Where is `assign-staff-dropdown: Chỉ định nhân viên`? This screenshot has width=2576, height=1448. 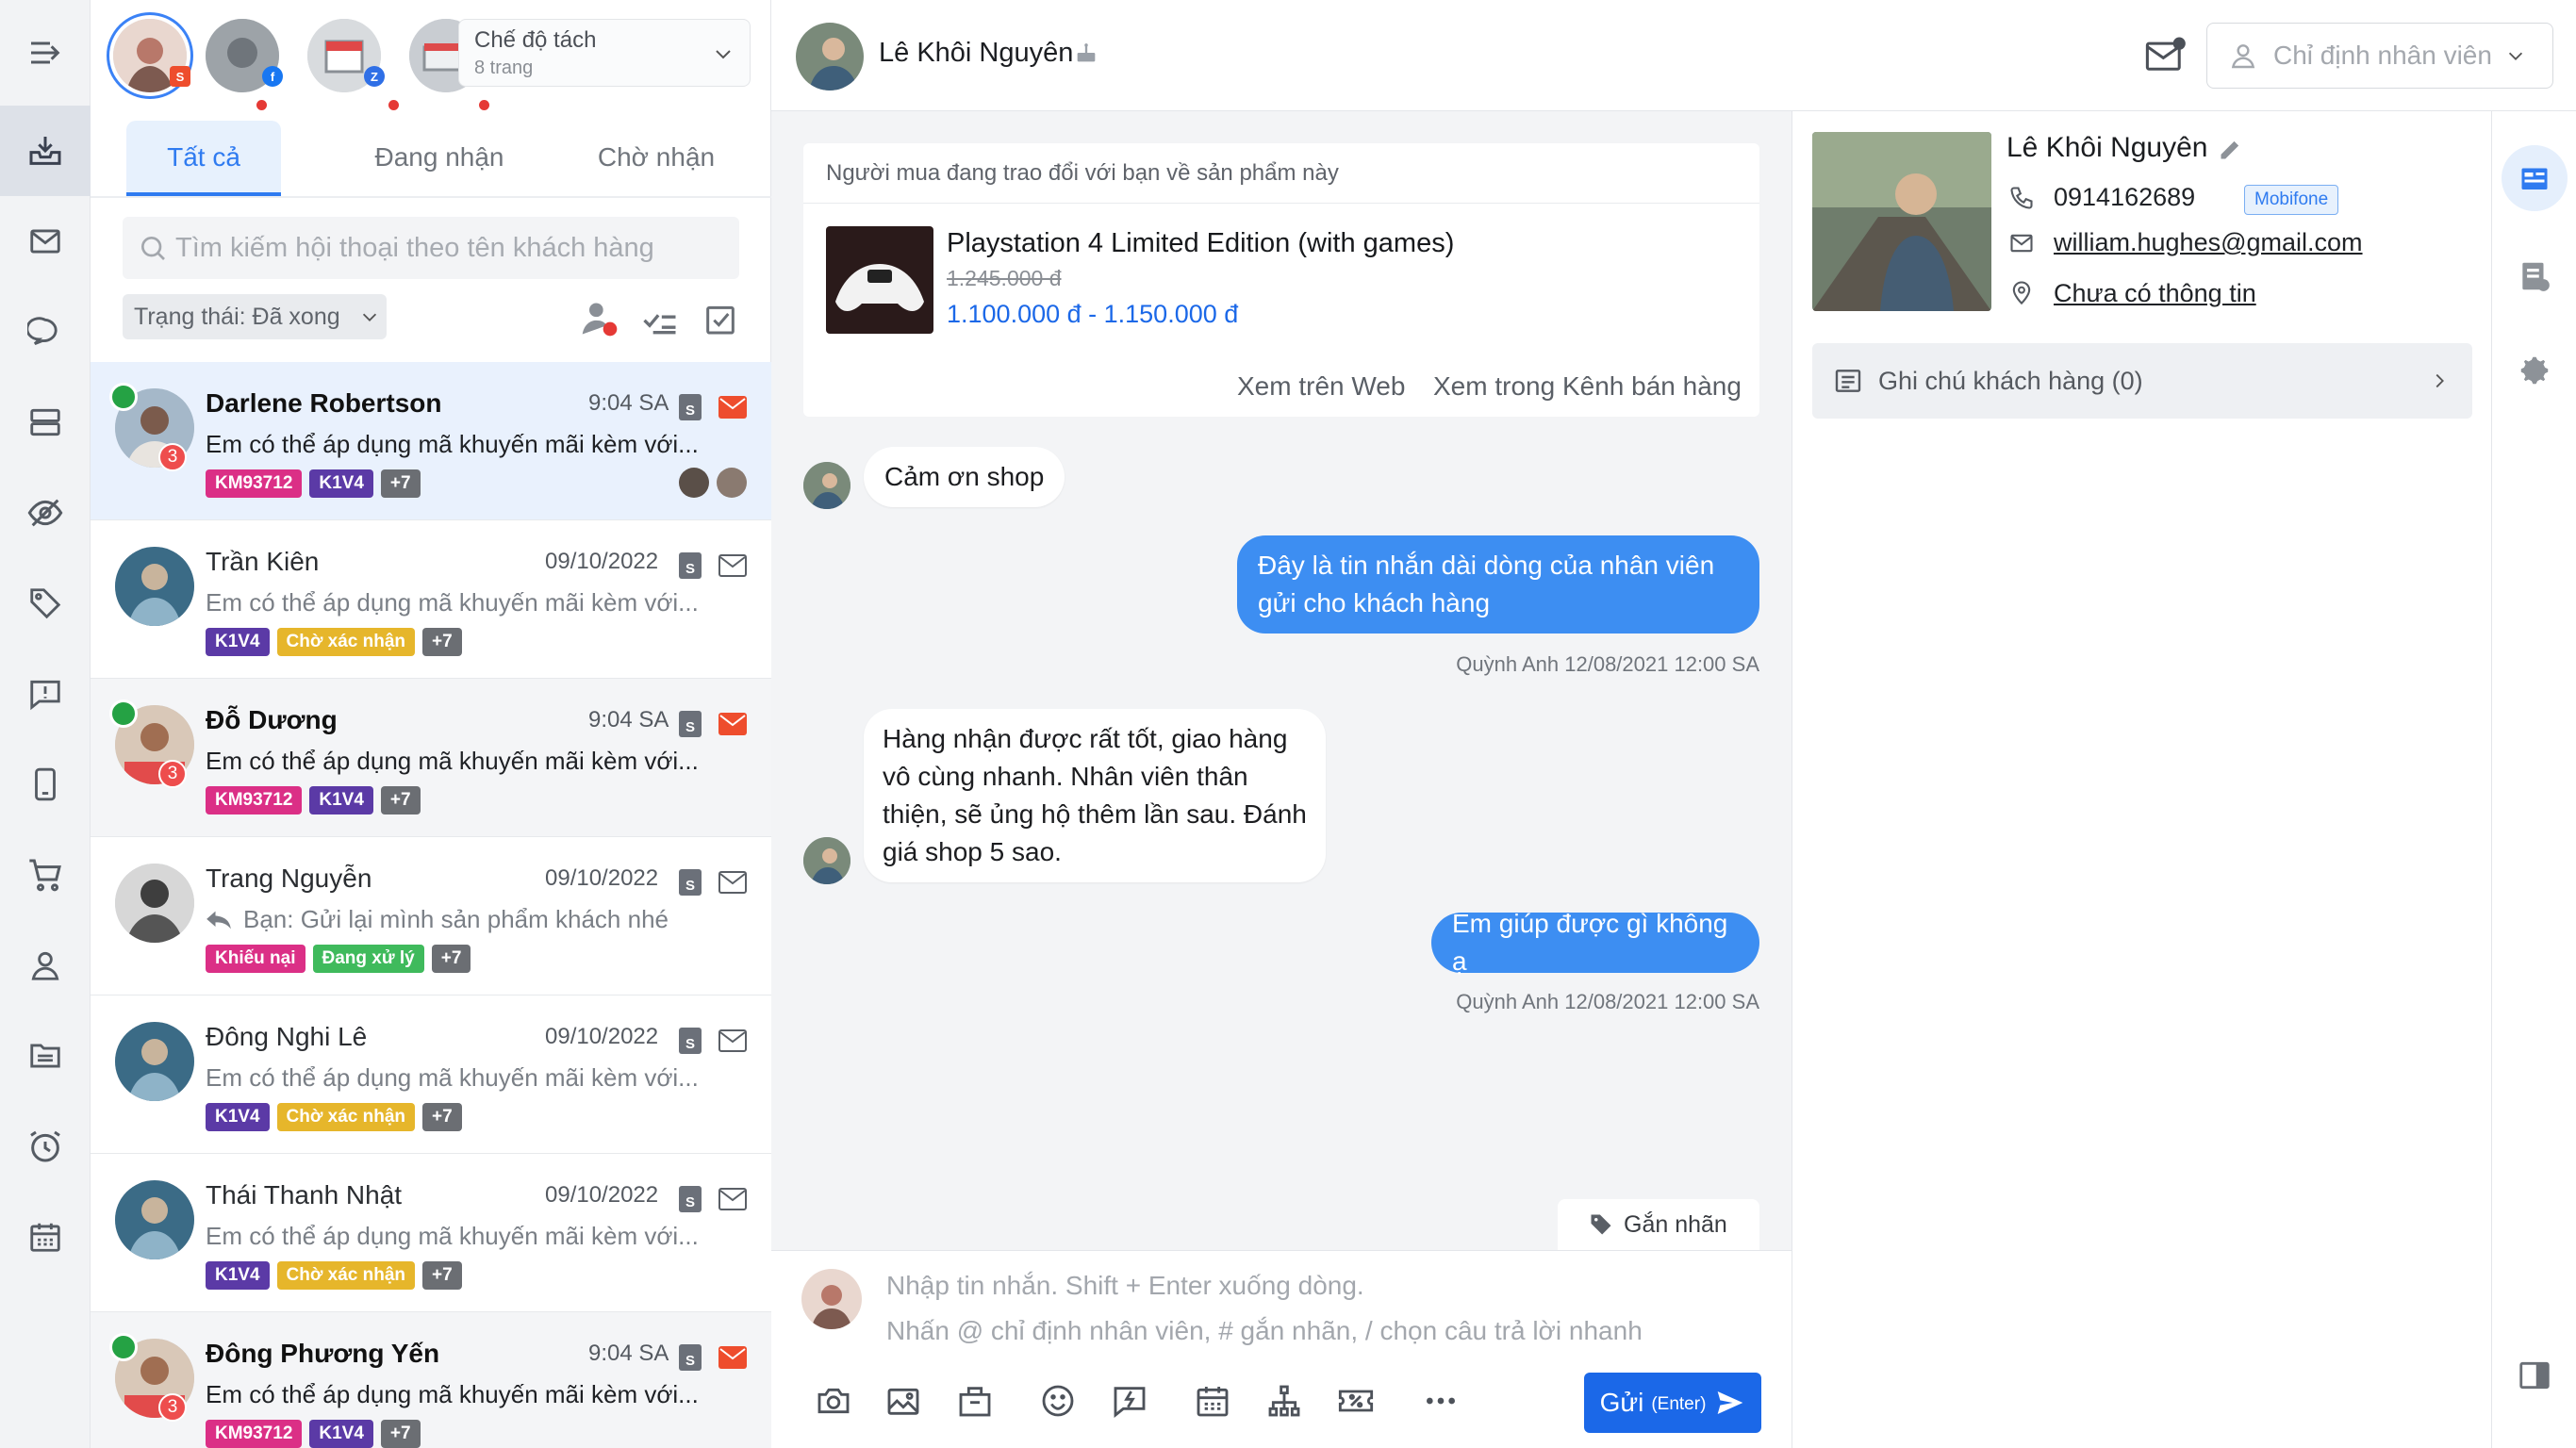
assign-staff-dropdown: Chỉ định nhân viên is located at coordinates (2379, 56).